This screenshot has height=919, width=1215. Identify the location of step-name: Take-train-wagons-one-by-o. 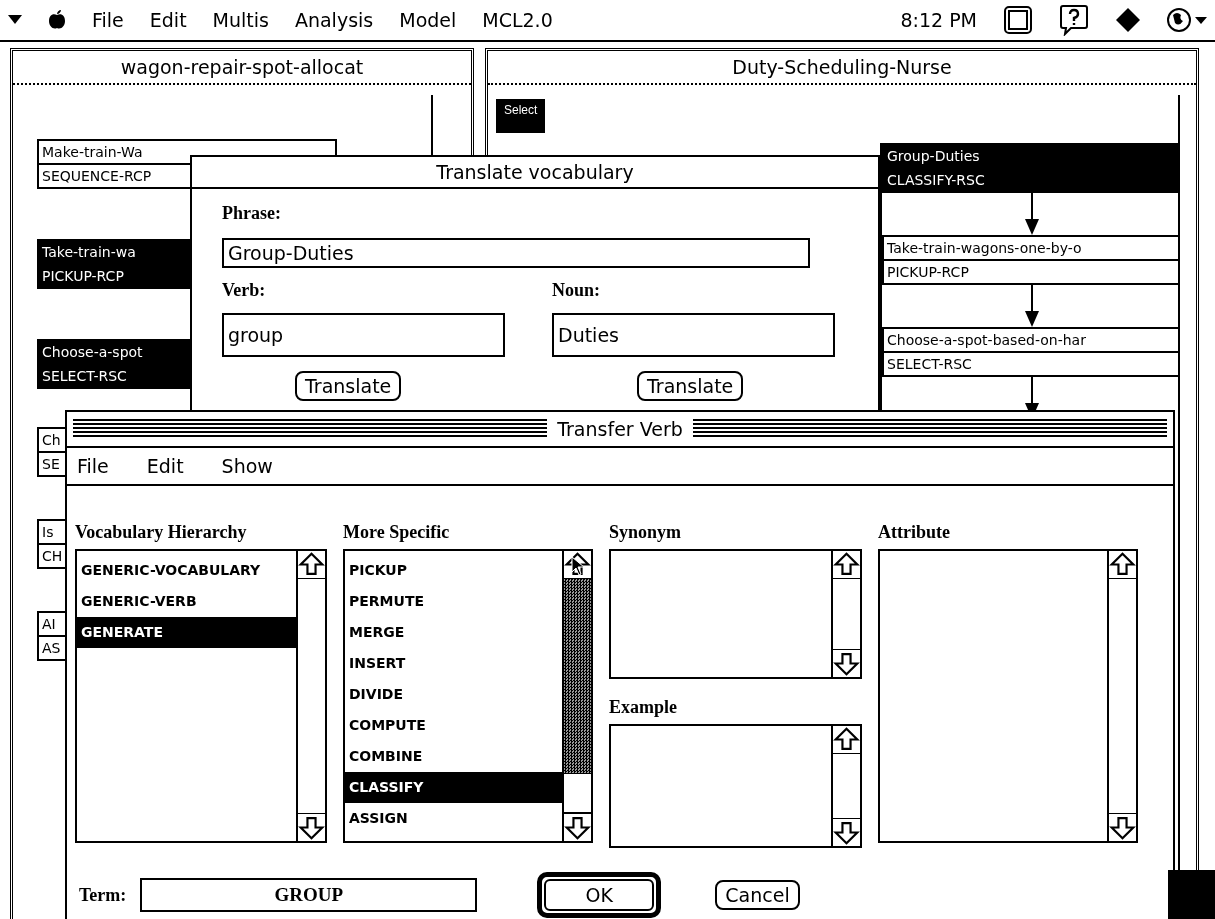
(1031, 248).